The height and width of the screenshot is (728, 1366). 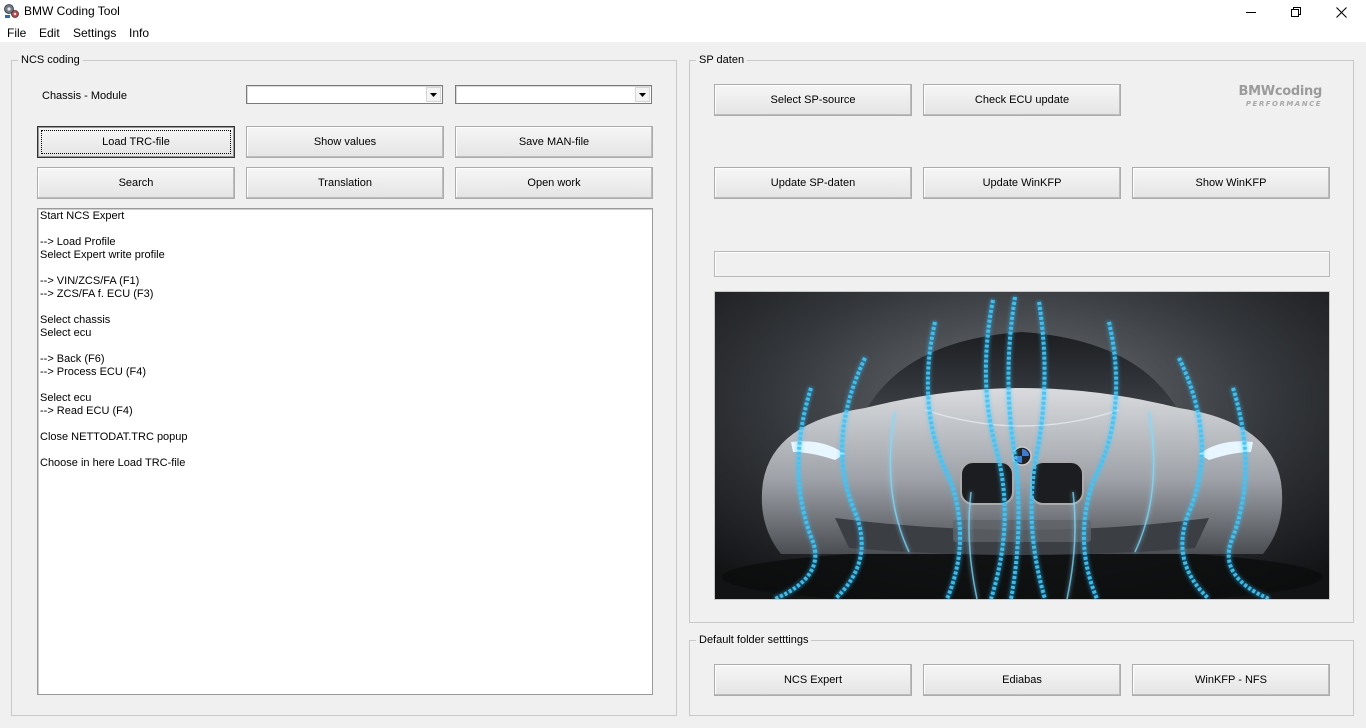 I want to click on ediabas-folder-button: Ediabas, so click(x=1022, y=680).